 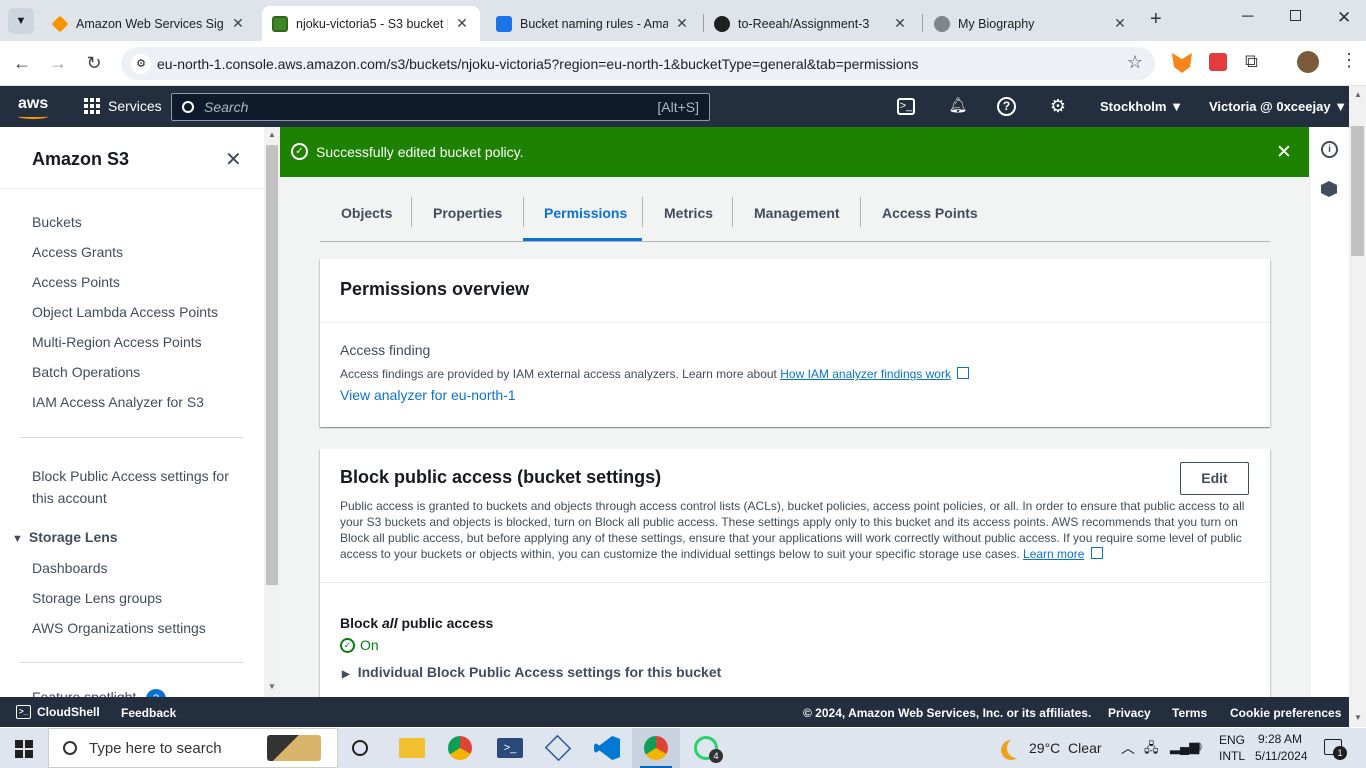 What do you see at coordinates (906, 106) in the screenshot?
I see `cloudshell-icon: >_` at bounding box center [906, 106].